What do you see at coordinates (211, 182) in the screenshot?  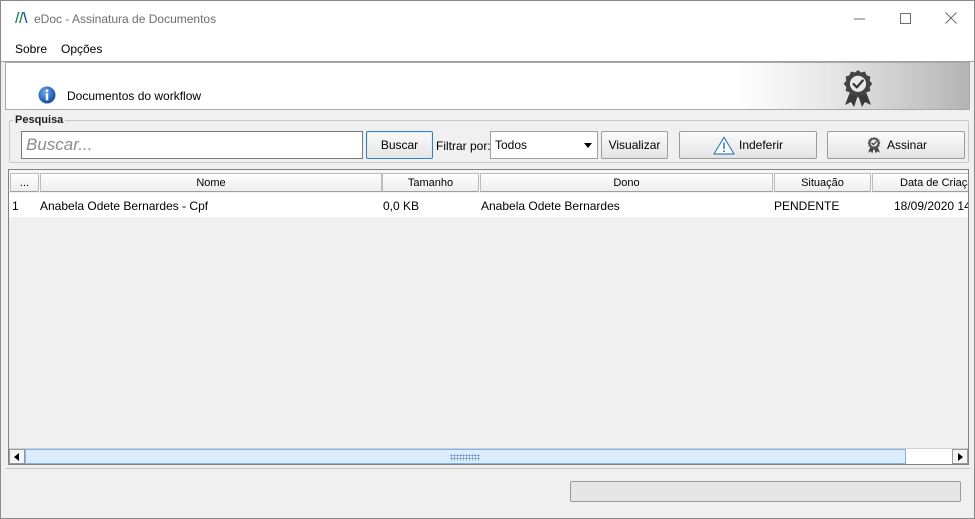 I see `column-header-nome: Nome` at bounding box center [211, 182].